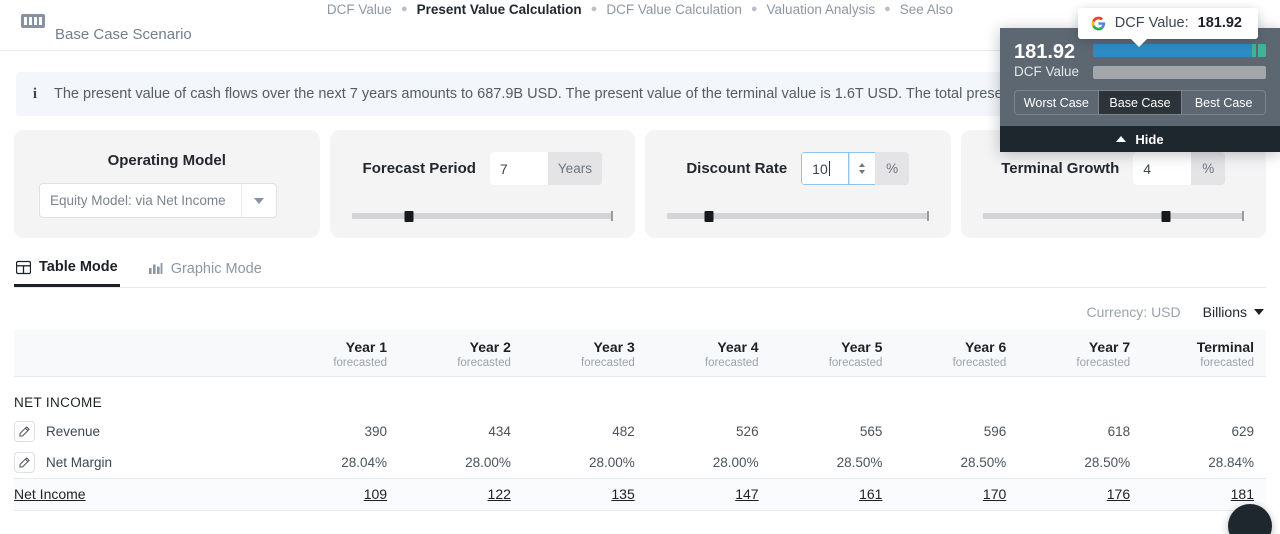 Image resolution: width=1280 pixels, height=534 pixels. What do you see at coordinates (155, 268) in the screenshot?
I see `chart-icon` at bounding box center [155, 268].